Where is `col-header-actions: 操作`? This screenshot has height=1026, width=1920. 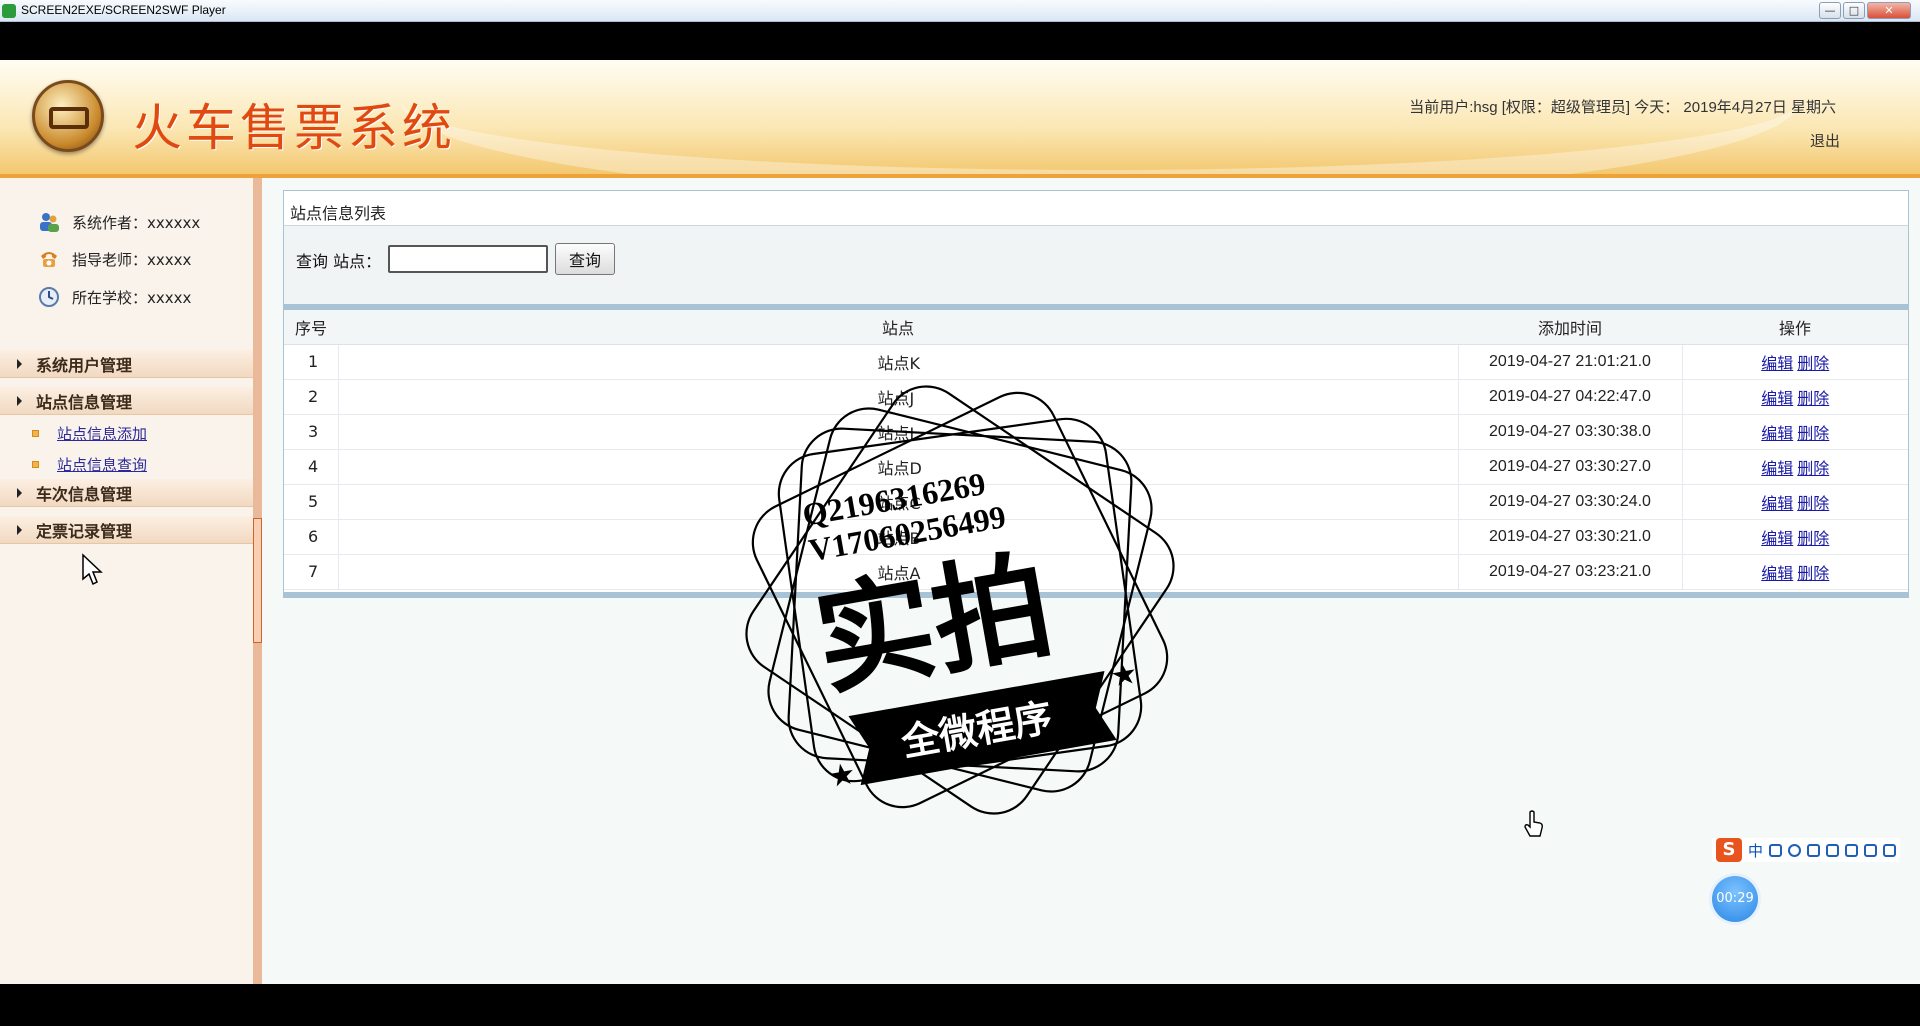
col-header-actions: 操作 is located at coordinates (1795, 327).